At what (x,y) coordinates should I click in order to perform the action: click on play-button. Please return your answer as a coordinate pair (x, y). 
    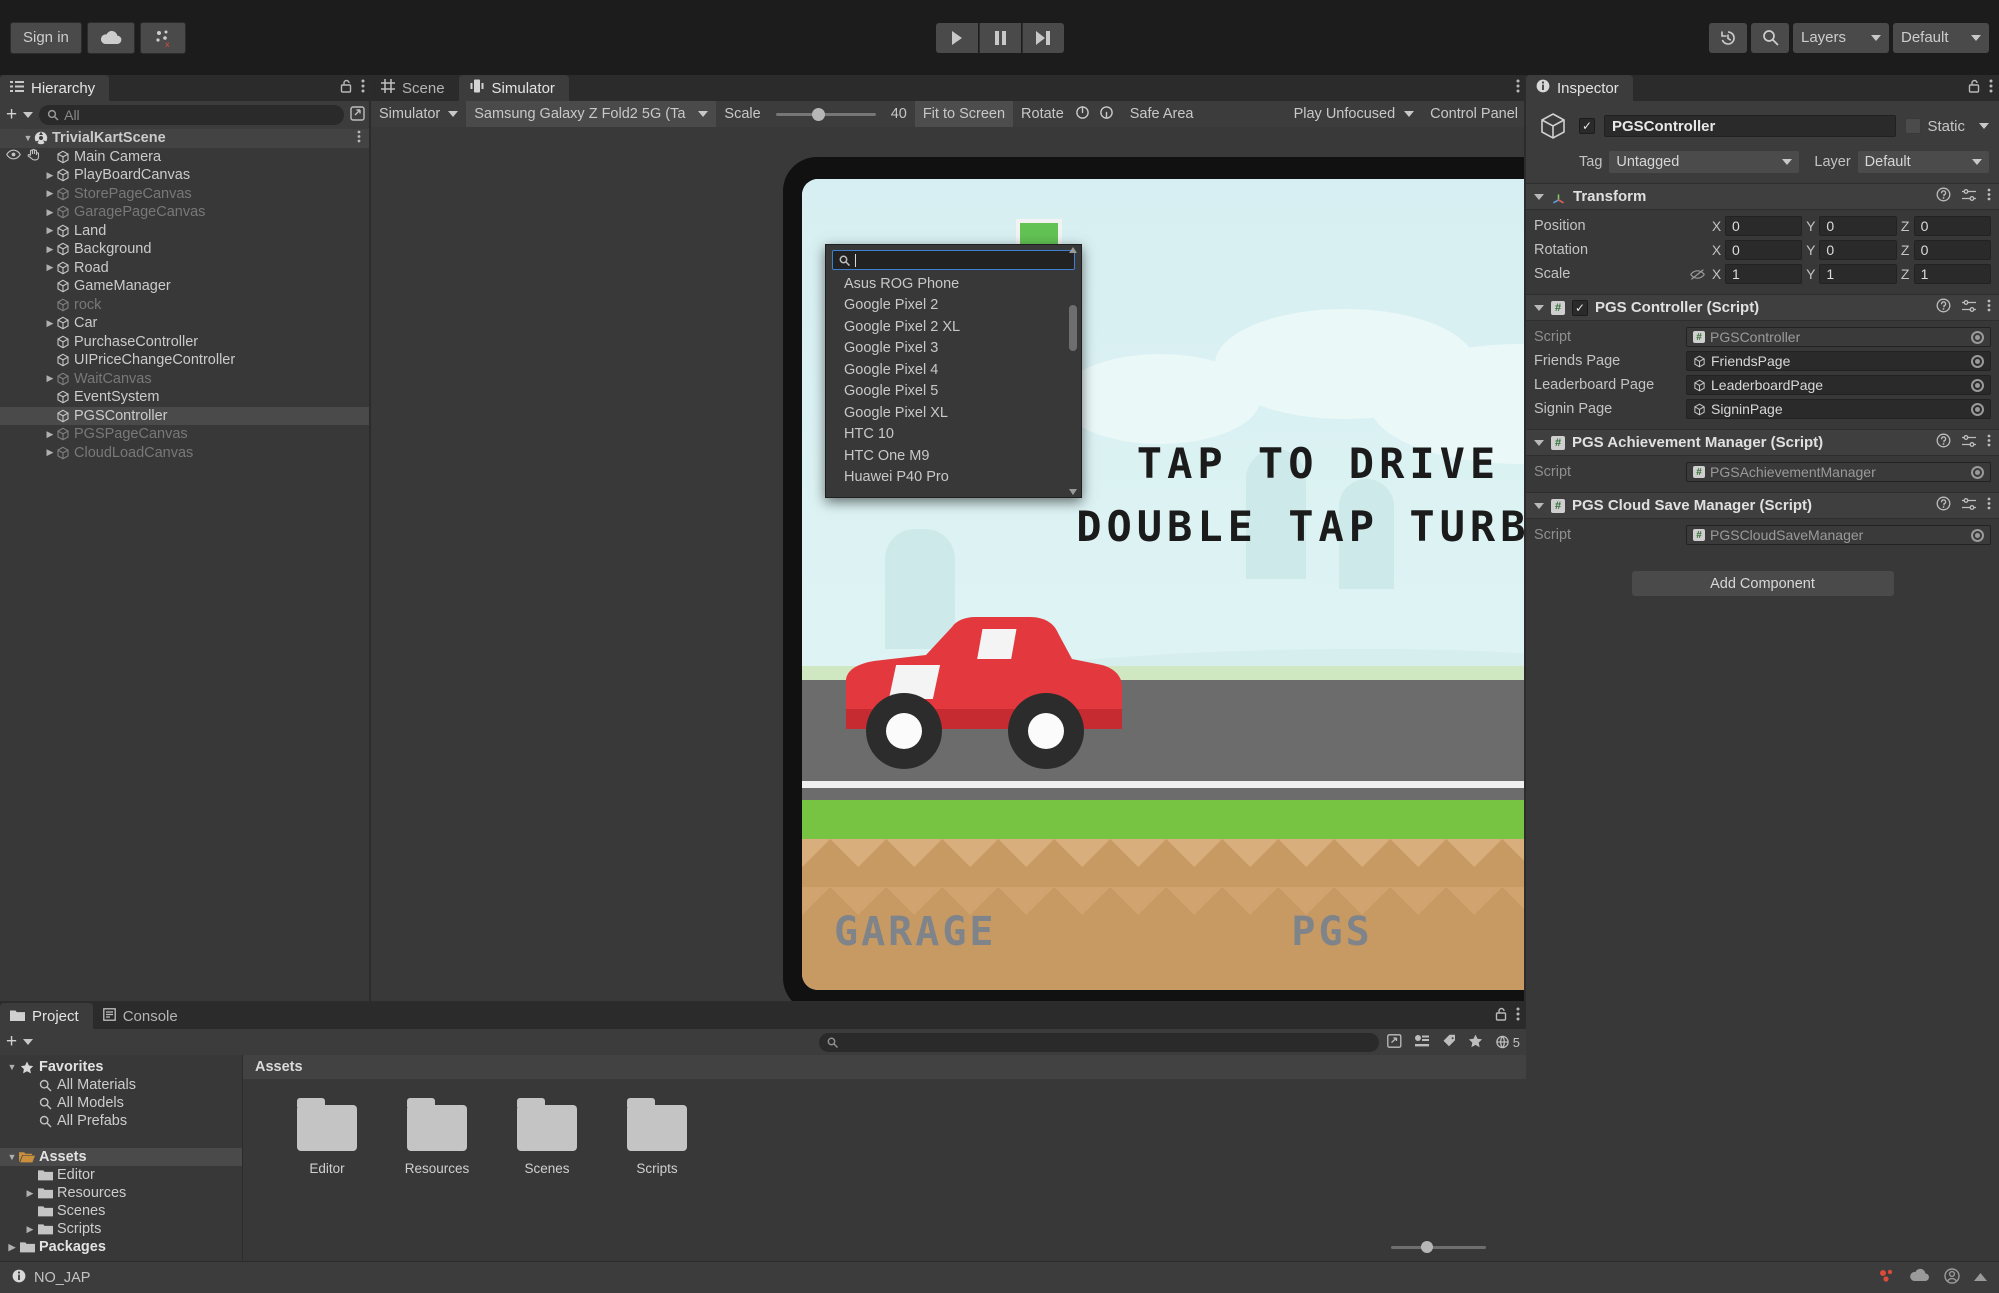
    Looking at the image, I should click on (956, 37).